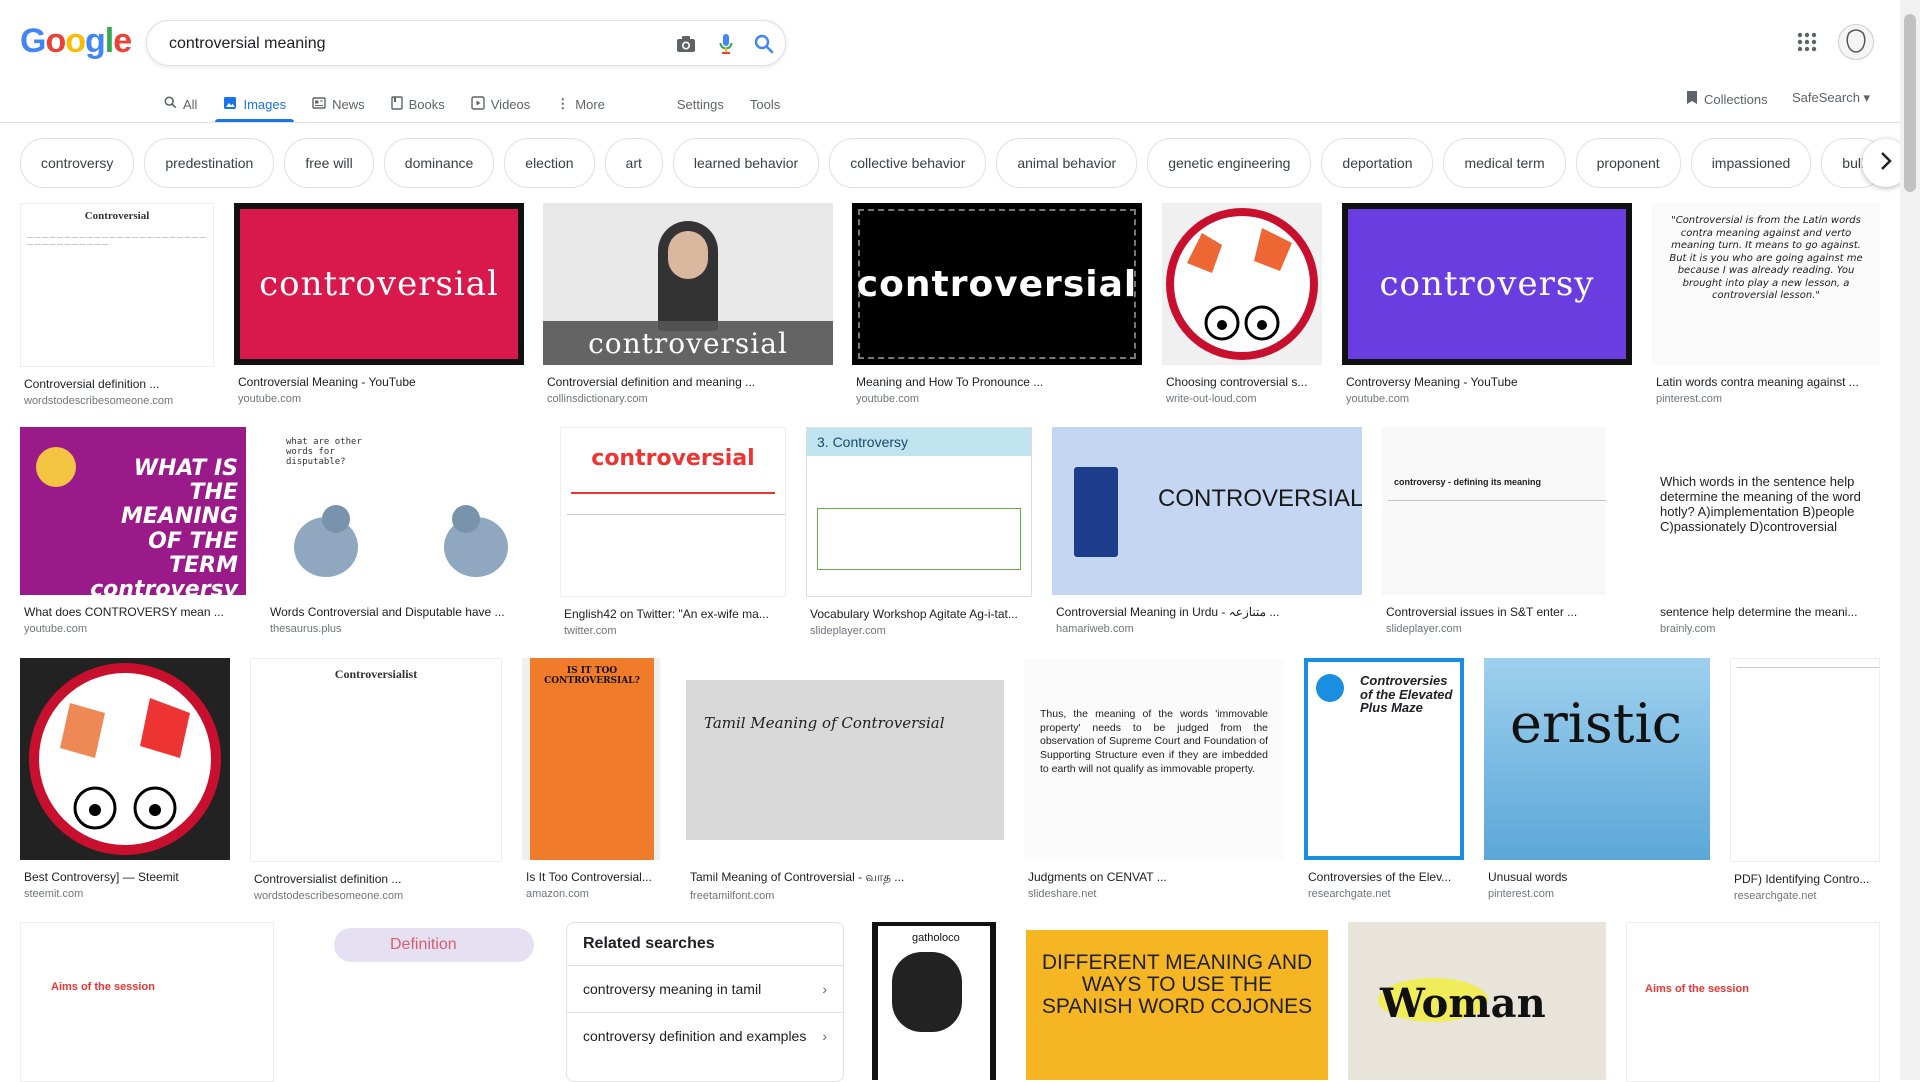 The width and height of the screenshot is (1920, 1082). Describe the element at coordinates (1807, 42) in the screenshot. I see `apps-grid-icon` at that location.